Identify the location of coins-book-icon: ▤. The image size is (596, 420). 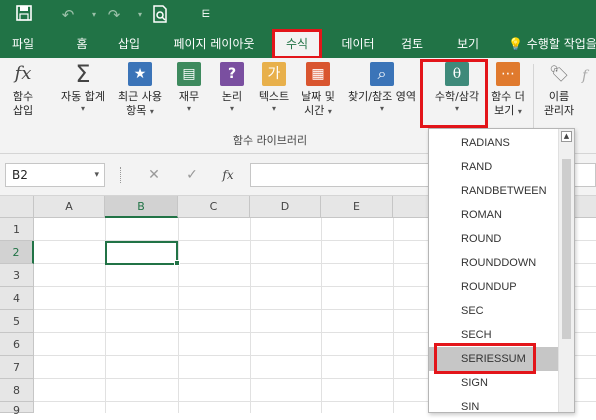
(189, 74).